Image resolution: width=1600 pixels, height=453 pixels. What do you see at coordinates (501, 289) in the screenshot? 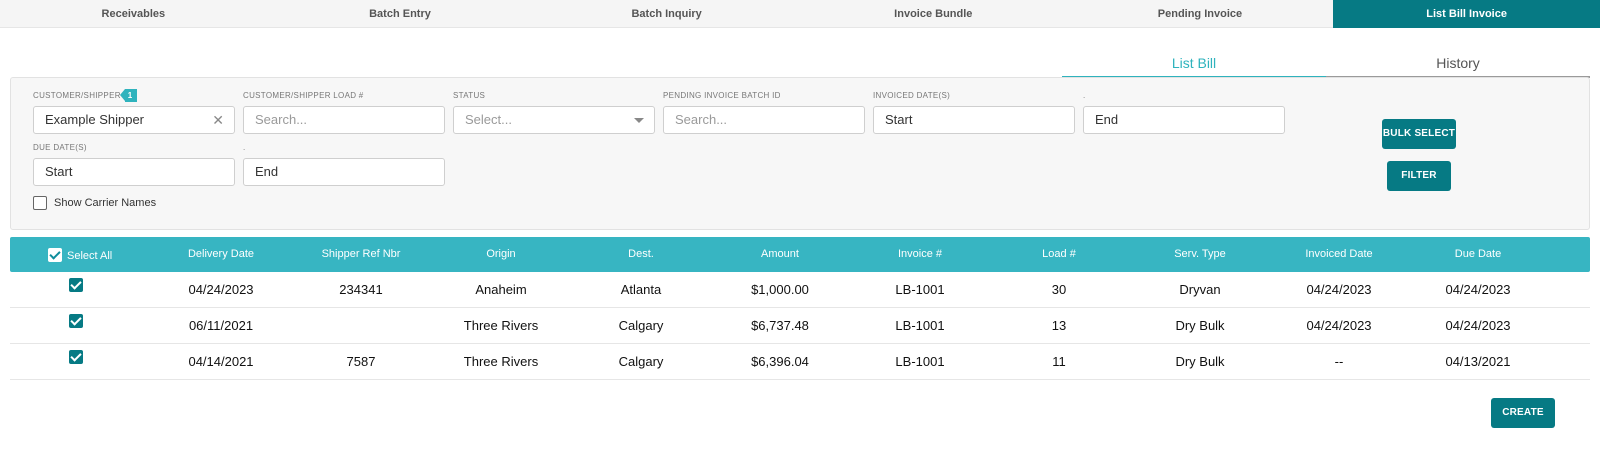
I see `origin-cell: Anaheim` at bounding box center [501, 289].